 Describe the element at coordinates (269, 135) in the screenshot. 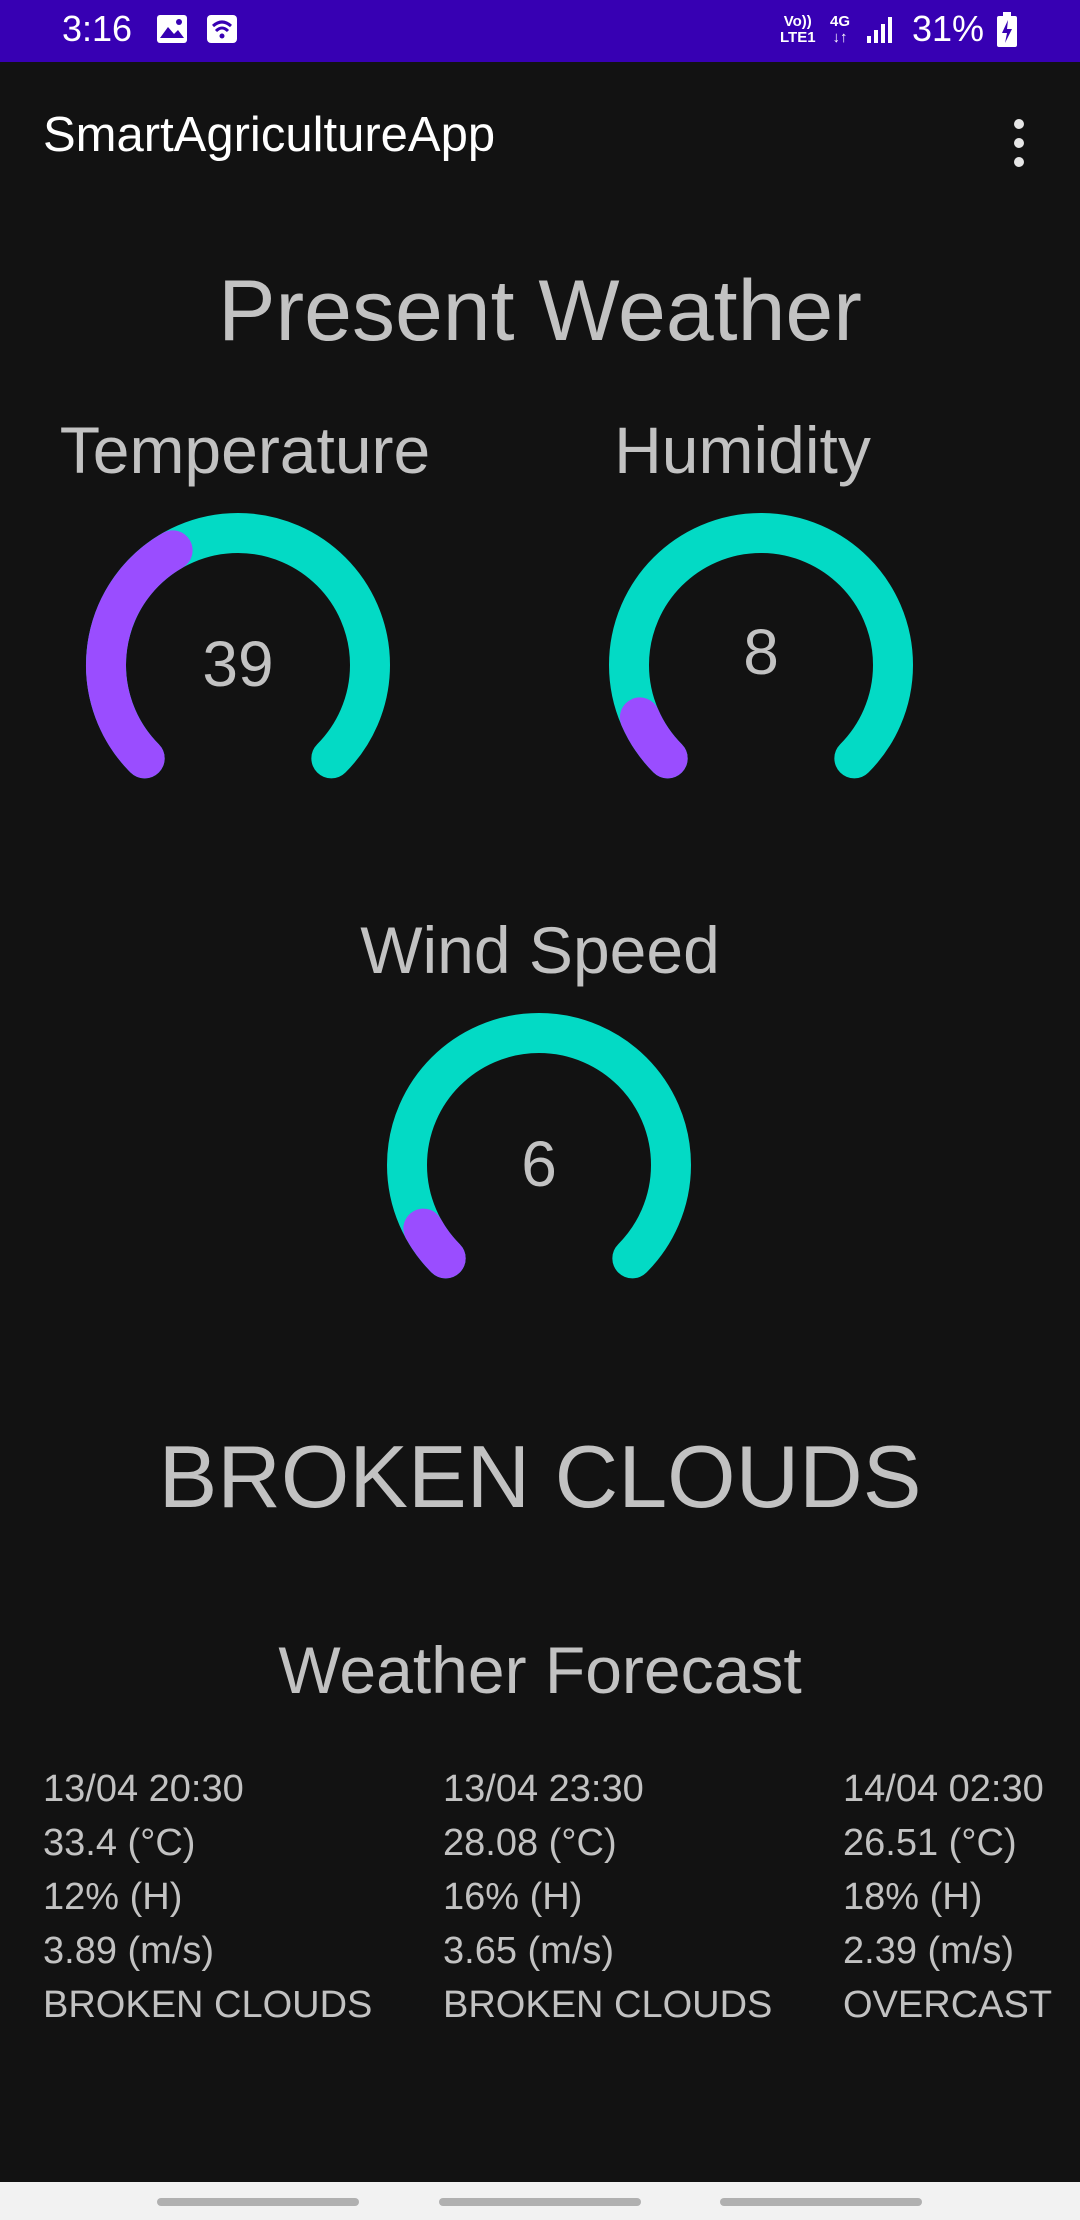

I see `app-title: SmartAgricultureApp` at that location.